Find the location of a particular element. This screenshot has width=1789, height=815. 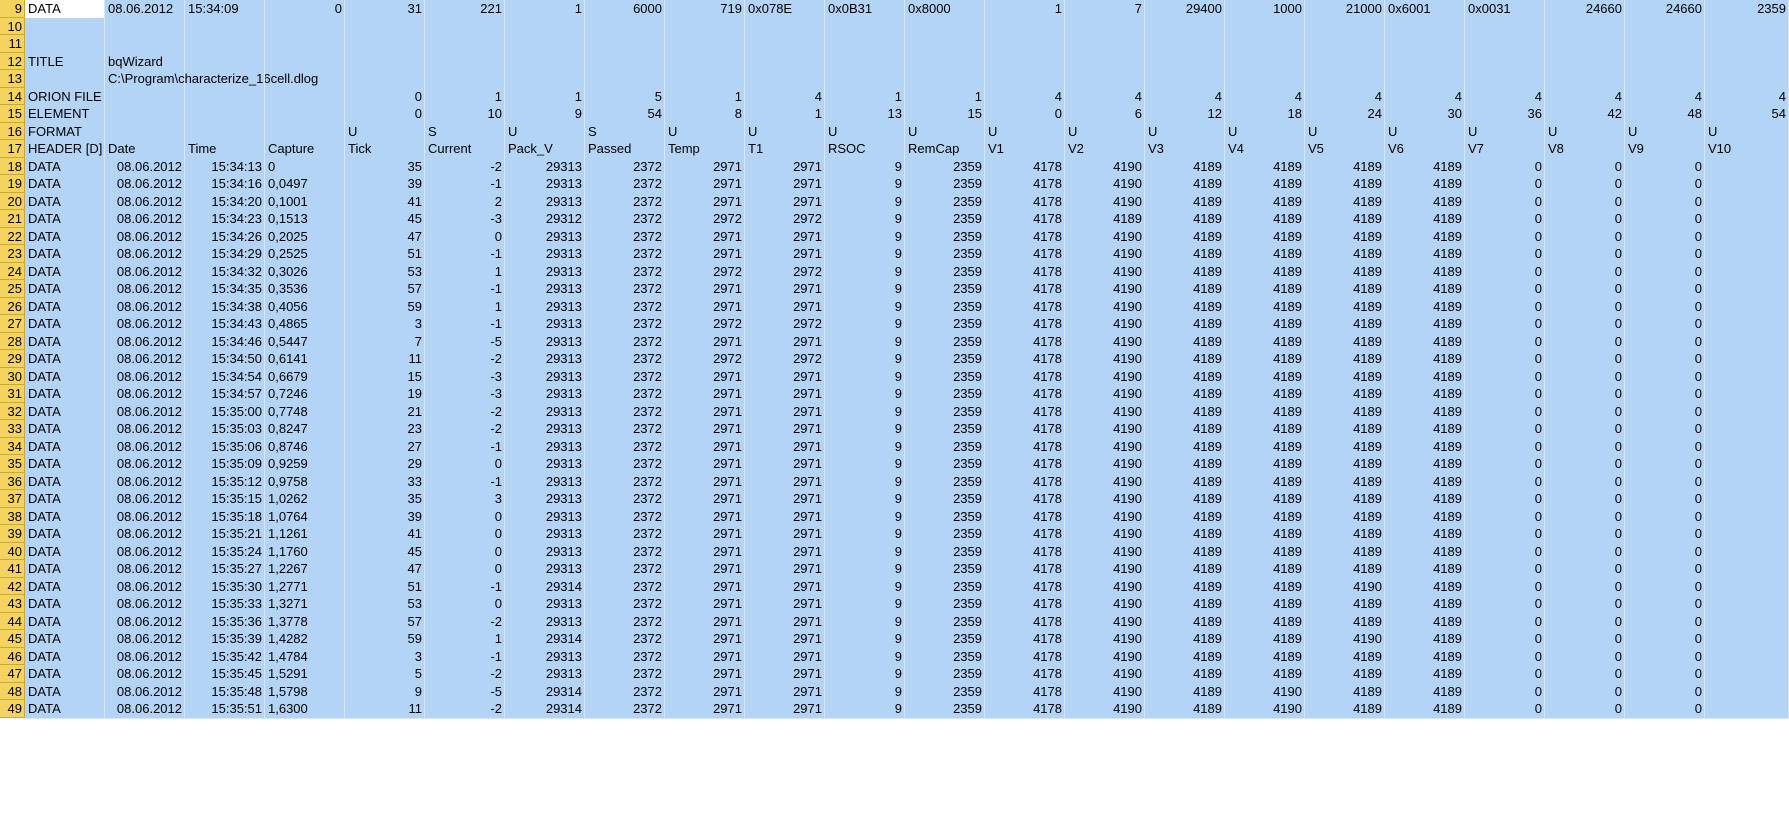

cell: 2 is located at coordinates (465, 201).